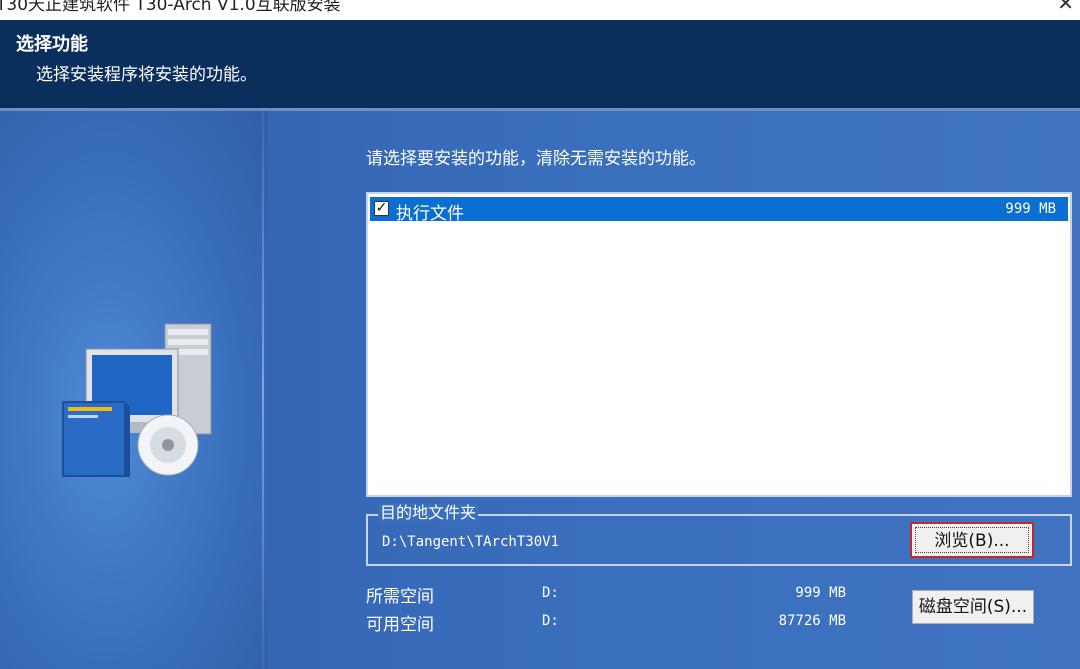 Image resolution: width=1080 pixels, height=669 pixels. Describe the element at coordinates (428, 512) in the screenshot. I see `destination-legend: 目的地文件夹` at that location.